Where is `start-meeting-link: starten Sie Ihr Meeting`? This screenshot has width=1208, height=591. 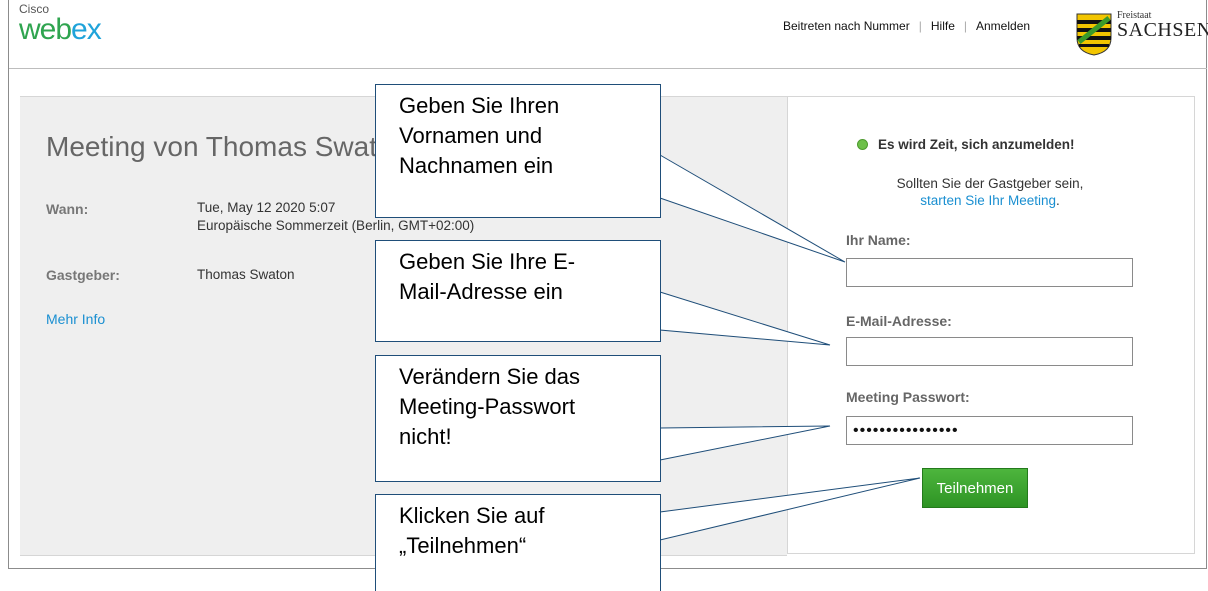 start-meeting-link: starten Sie Ihr Meeting is located at coordinates (988, 200).